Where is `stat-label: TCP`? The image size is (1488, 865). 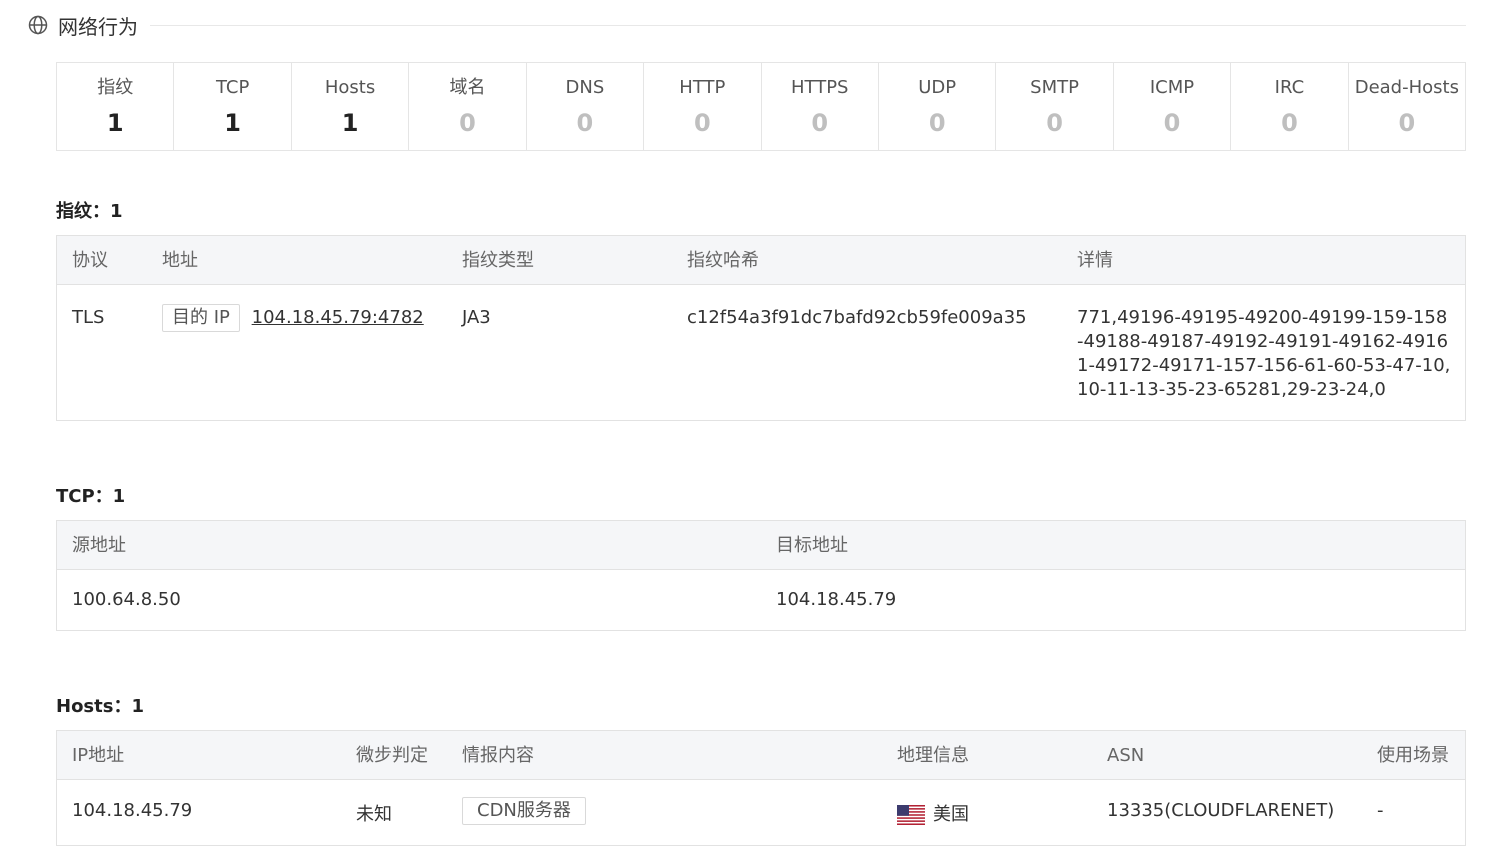
stat-label: TCP is located at coordinates (232, 87).